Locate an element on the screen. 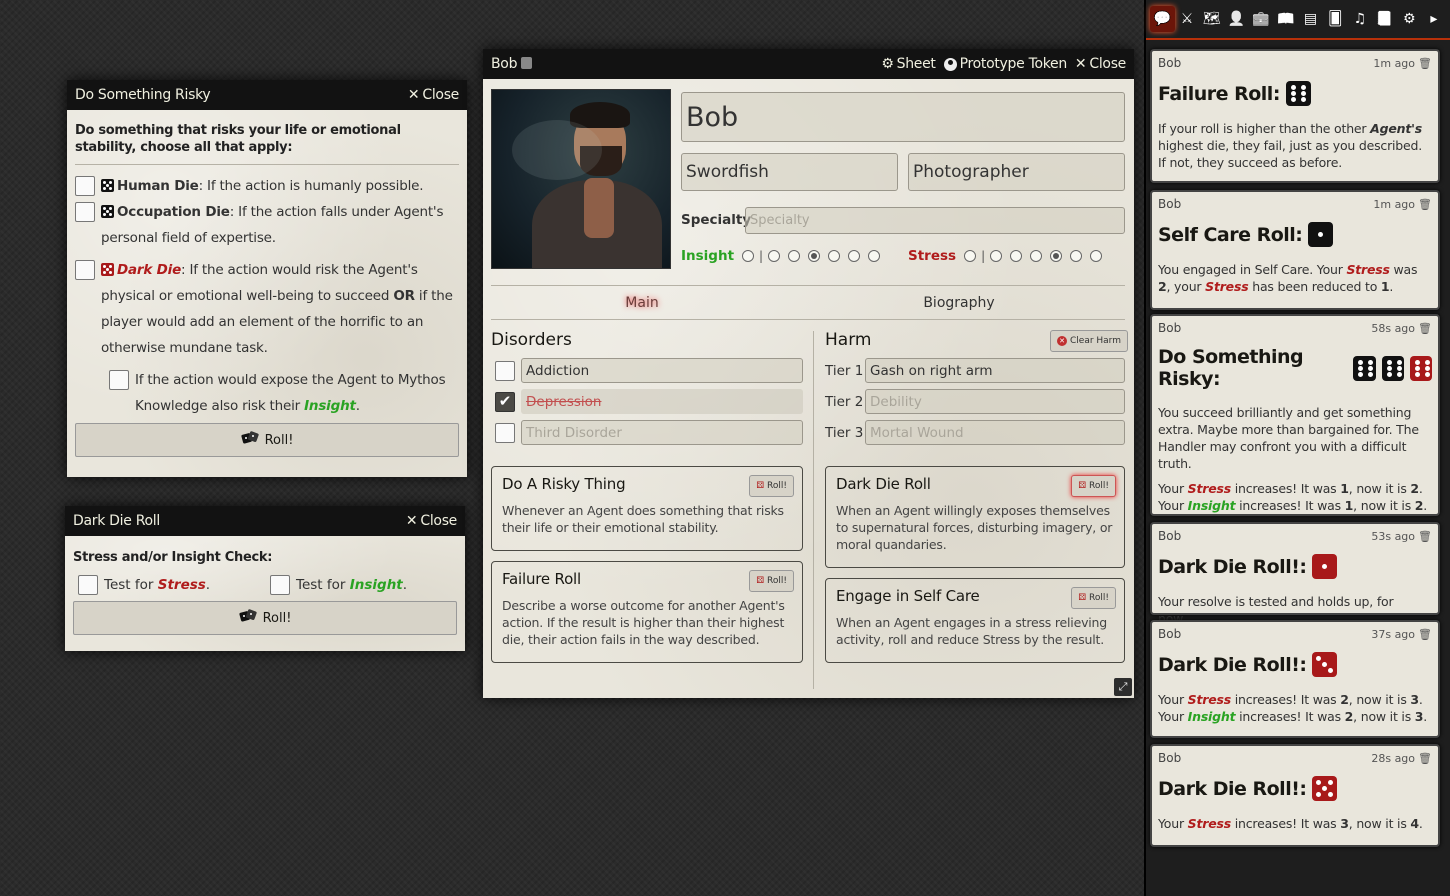  specialty-input: Specialty is located at coordinates (935, 220).